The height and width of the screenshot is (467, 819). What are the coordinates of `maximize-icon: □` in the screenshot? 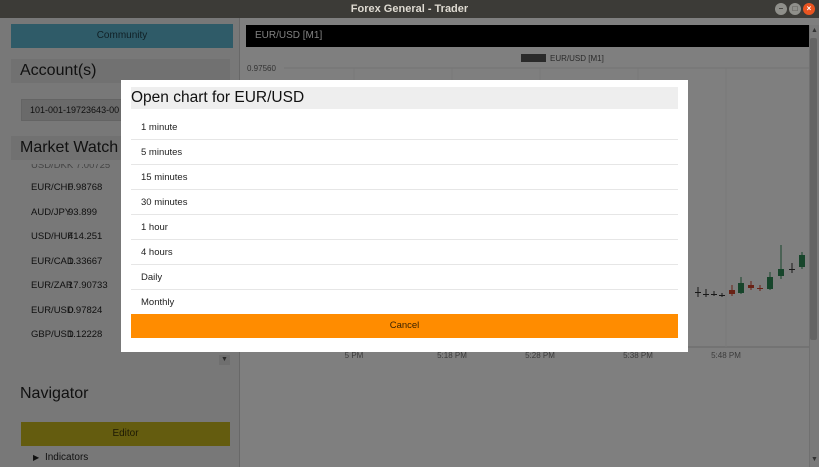 It's located at (795, 9).